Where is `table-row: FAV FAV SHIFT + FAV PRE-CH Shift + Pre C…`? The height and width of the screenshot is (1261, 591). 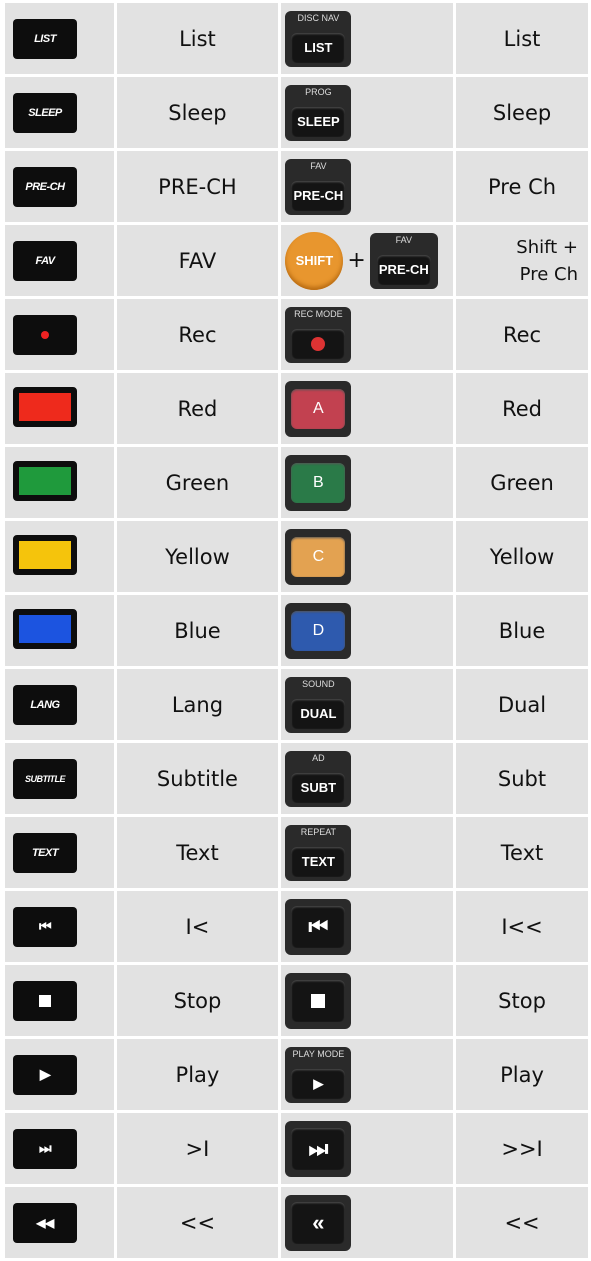 table-row: FAV FAV SHIFT + FAV PRE-CH Shift + Pre C… is located at coordinates (296, 260).